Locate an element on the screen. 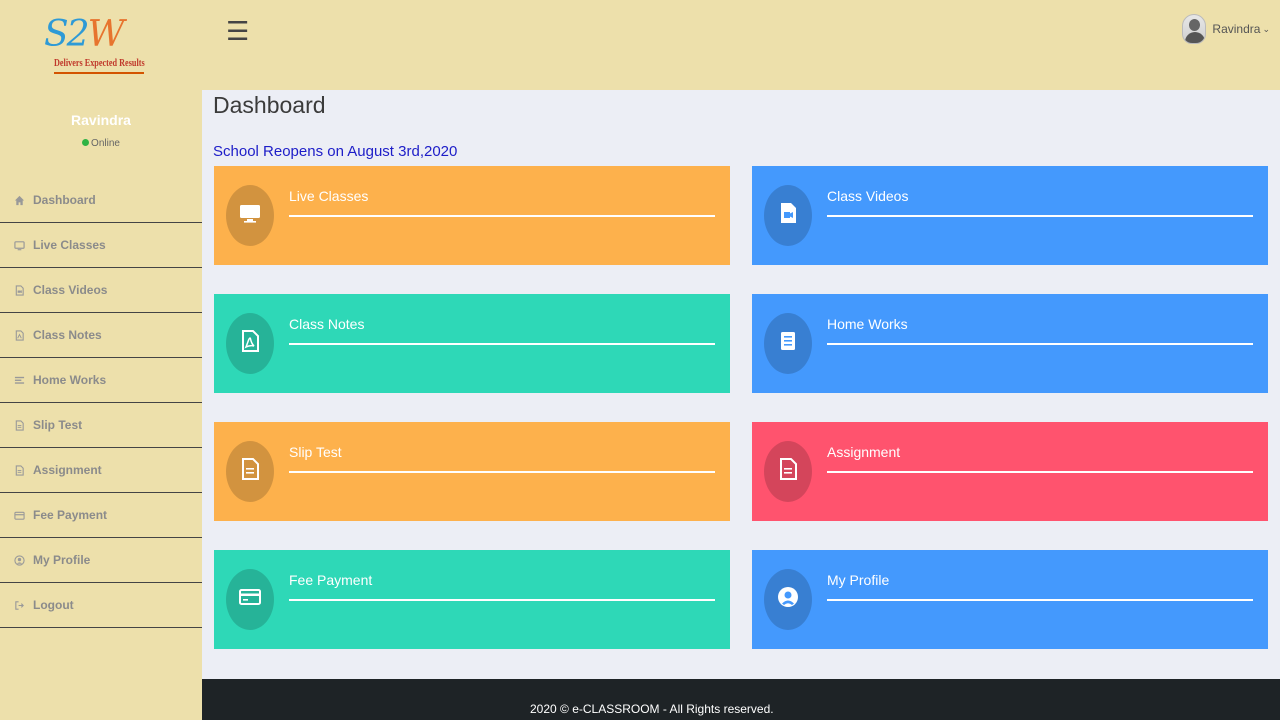 The image size is (1280, 720). sidebar-item-label: Dashboard is located at coordinates (64, 200).